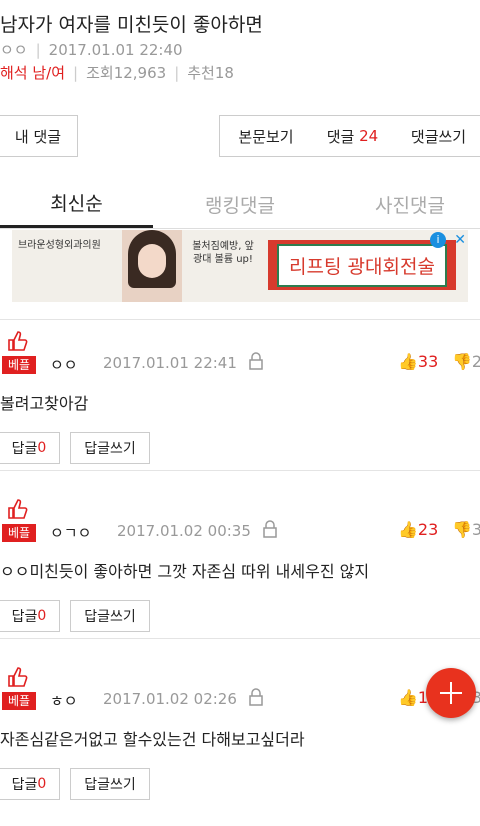 This screenshot has height=826, width=480. I want to click on comment-date: 2017.01.02 00:35, so click(184, 531).